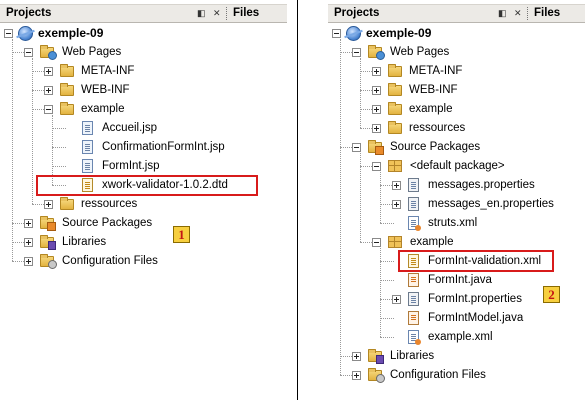  I want to click on step-badge-1: 1, so click(181, 234).